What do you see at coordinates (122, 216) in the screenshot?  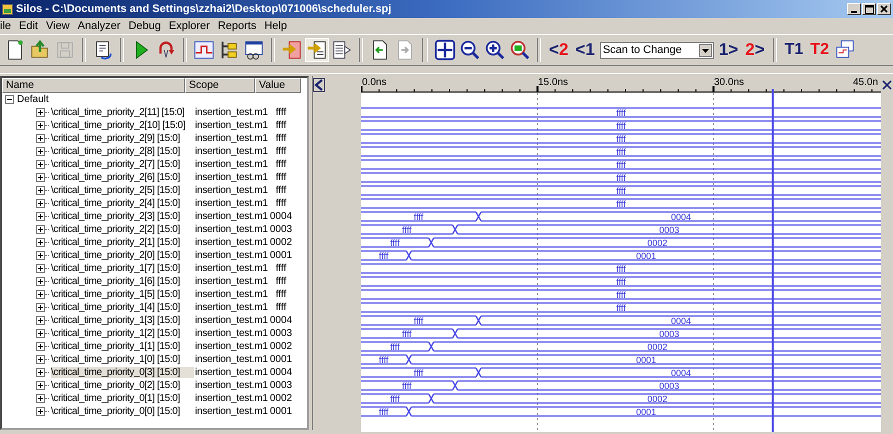 I see `signal-name: \critical_time_priority_2[3] [15:0]` at bounding box center [122, 216].